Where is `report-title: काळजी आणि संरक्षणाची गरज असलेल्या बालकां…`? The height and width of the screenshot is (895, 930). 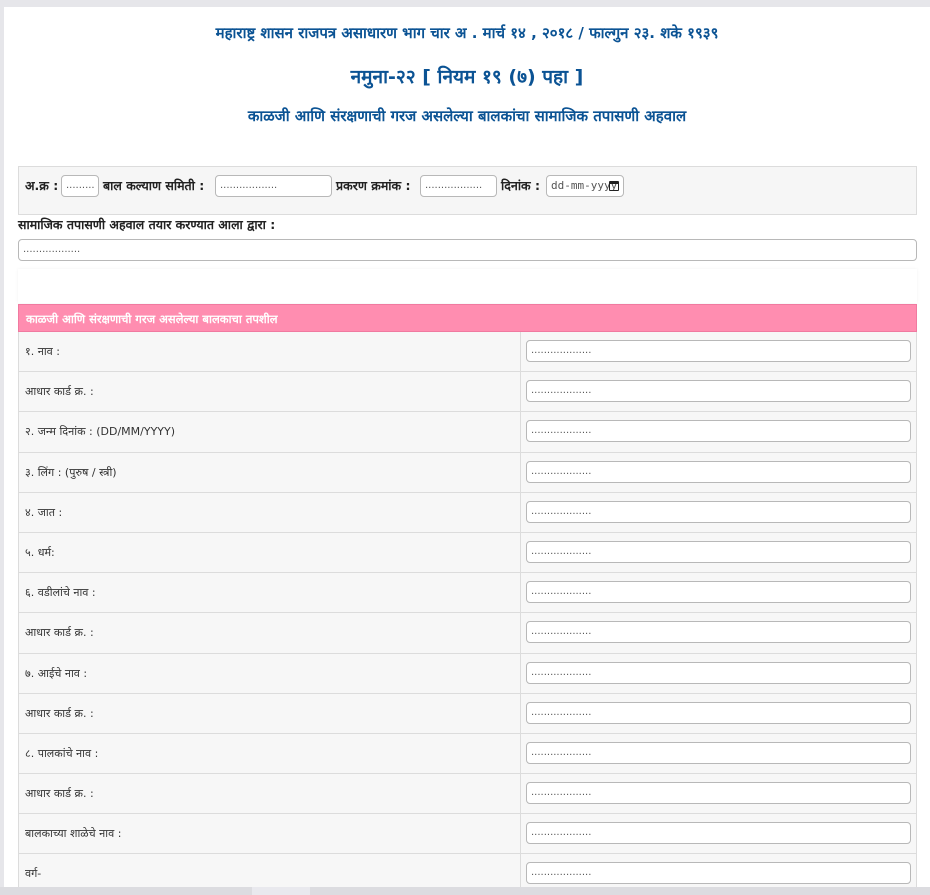
report-title: काळजी आणि संरक्षणाची गरज असलेल्या बालकां… is located at coordinates (467, 116).